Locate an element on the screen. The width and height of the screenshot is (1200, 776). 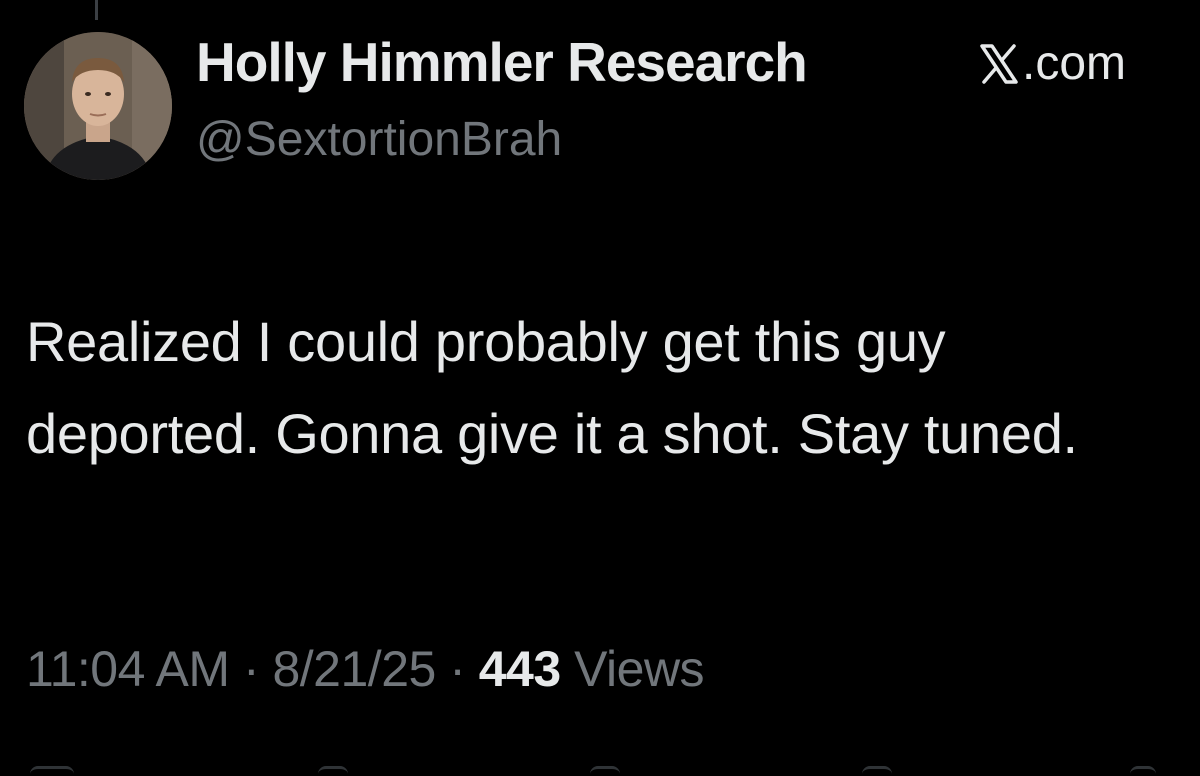
source-label: .com is located at coordinates (1052, 63).